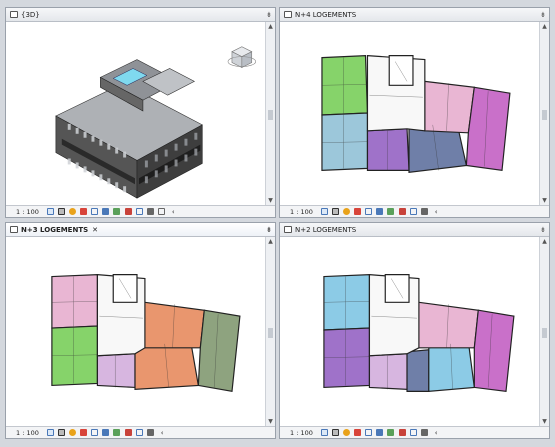  Describe the element at coordinates (140, 15) in the screenshot. I see `viewport-3d-title: {3D} ⇟` at that location.